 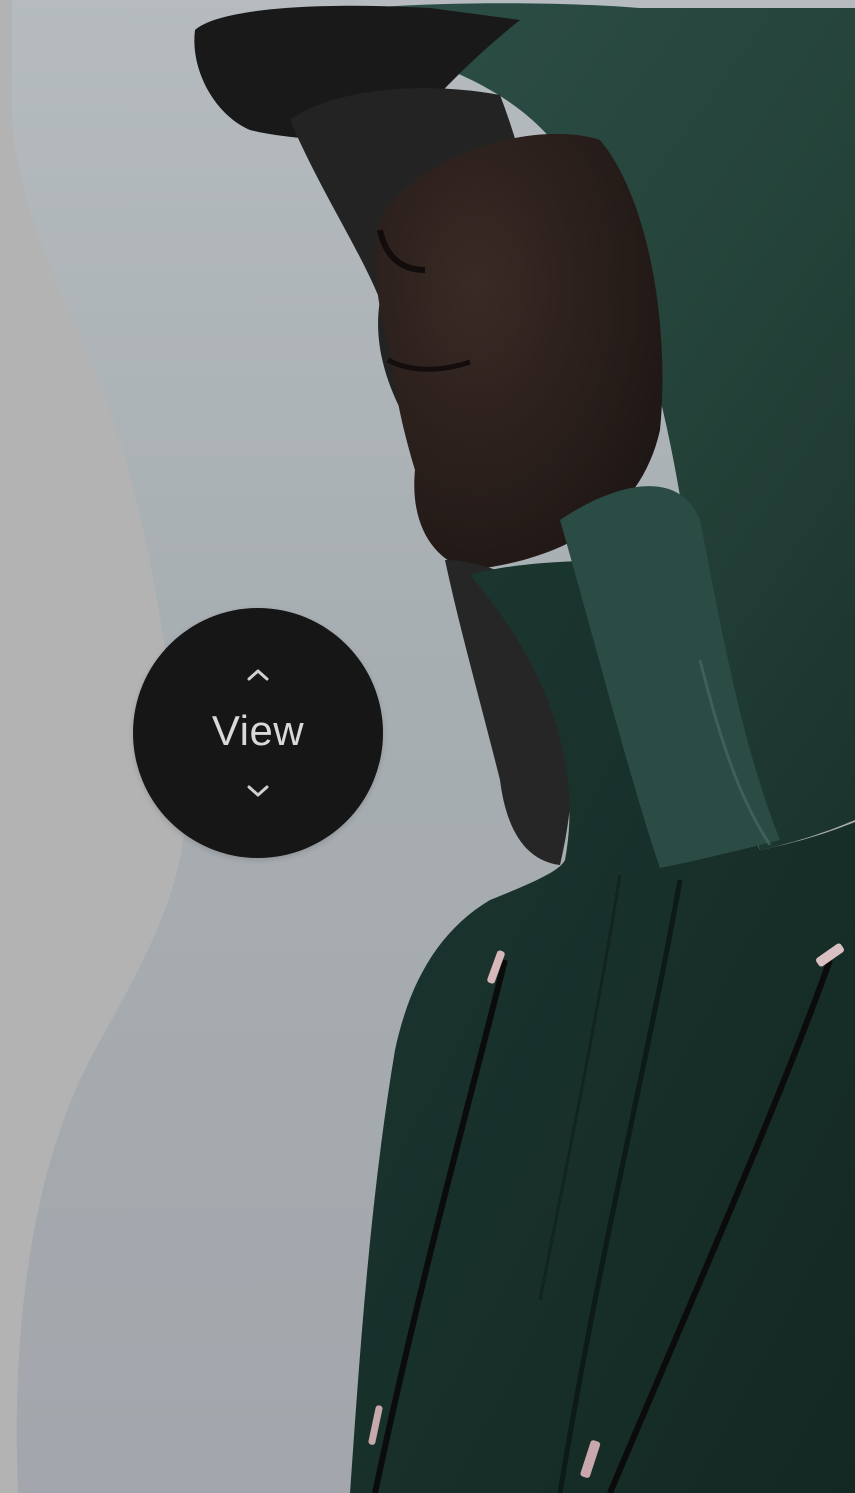 I want to click on view-label: View, so click(x=258, y=730).